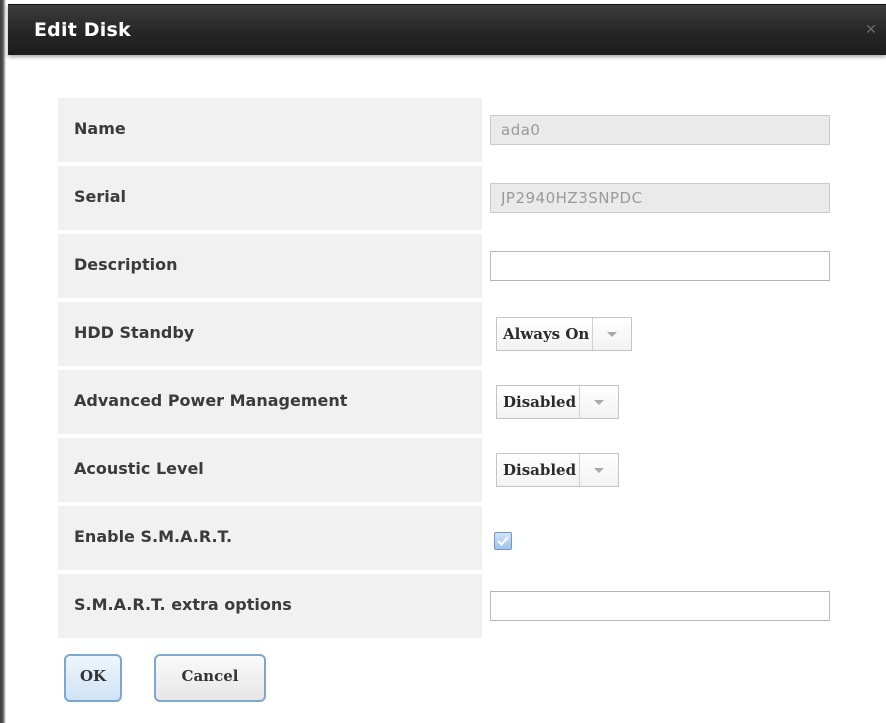 The image size is (886, 723). Describe the element at coordinates (660, 198) in the screenshot. I see `serial-field` at that location.